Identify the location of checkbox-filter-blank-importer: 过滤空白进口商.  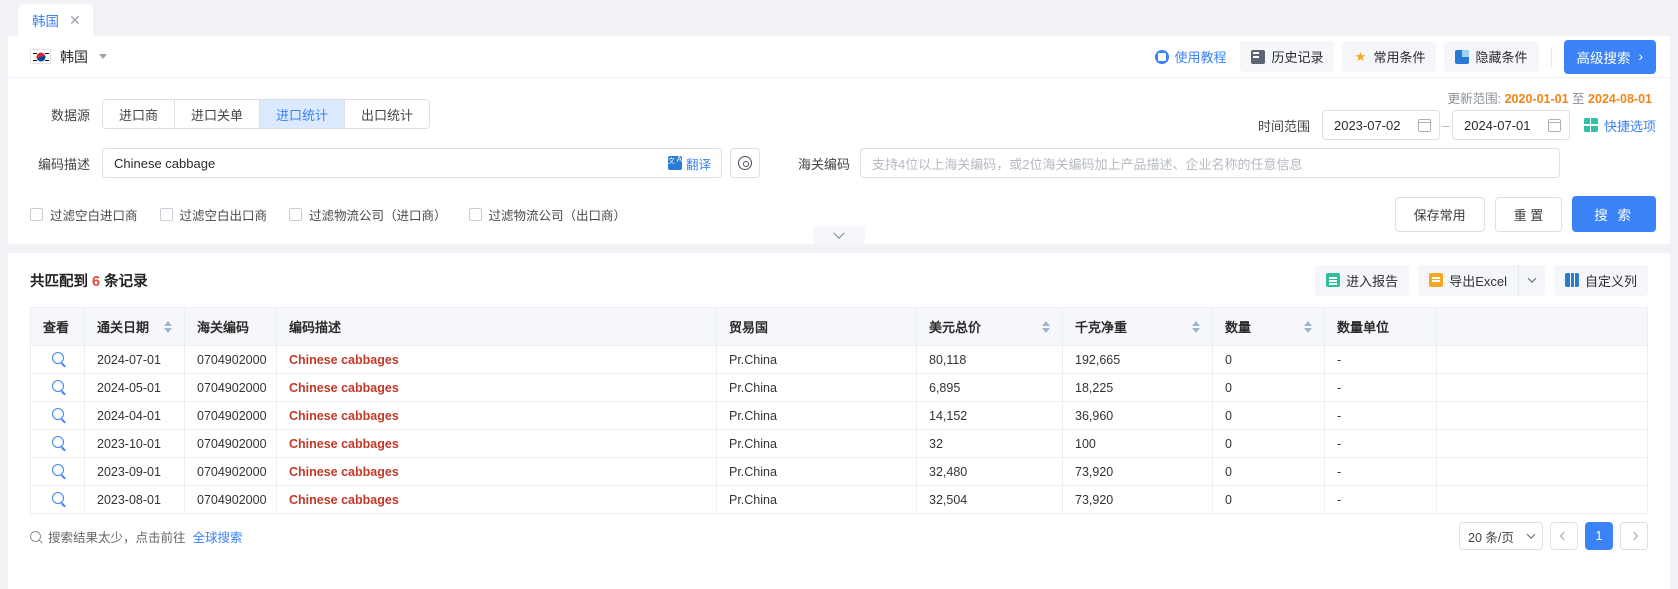
(84, 214).